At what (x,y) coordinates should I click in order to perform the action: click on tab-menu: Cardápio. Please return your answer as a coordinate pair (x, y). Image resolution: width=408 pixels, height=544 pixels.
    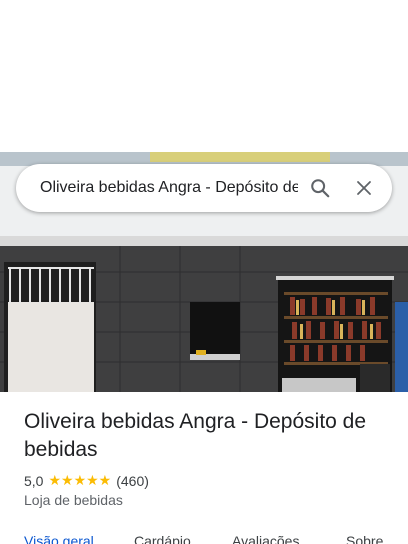
    Looking at the image, I should click on (162, 538).